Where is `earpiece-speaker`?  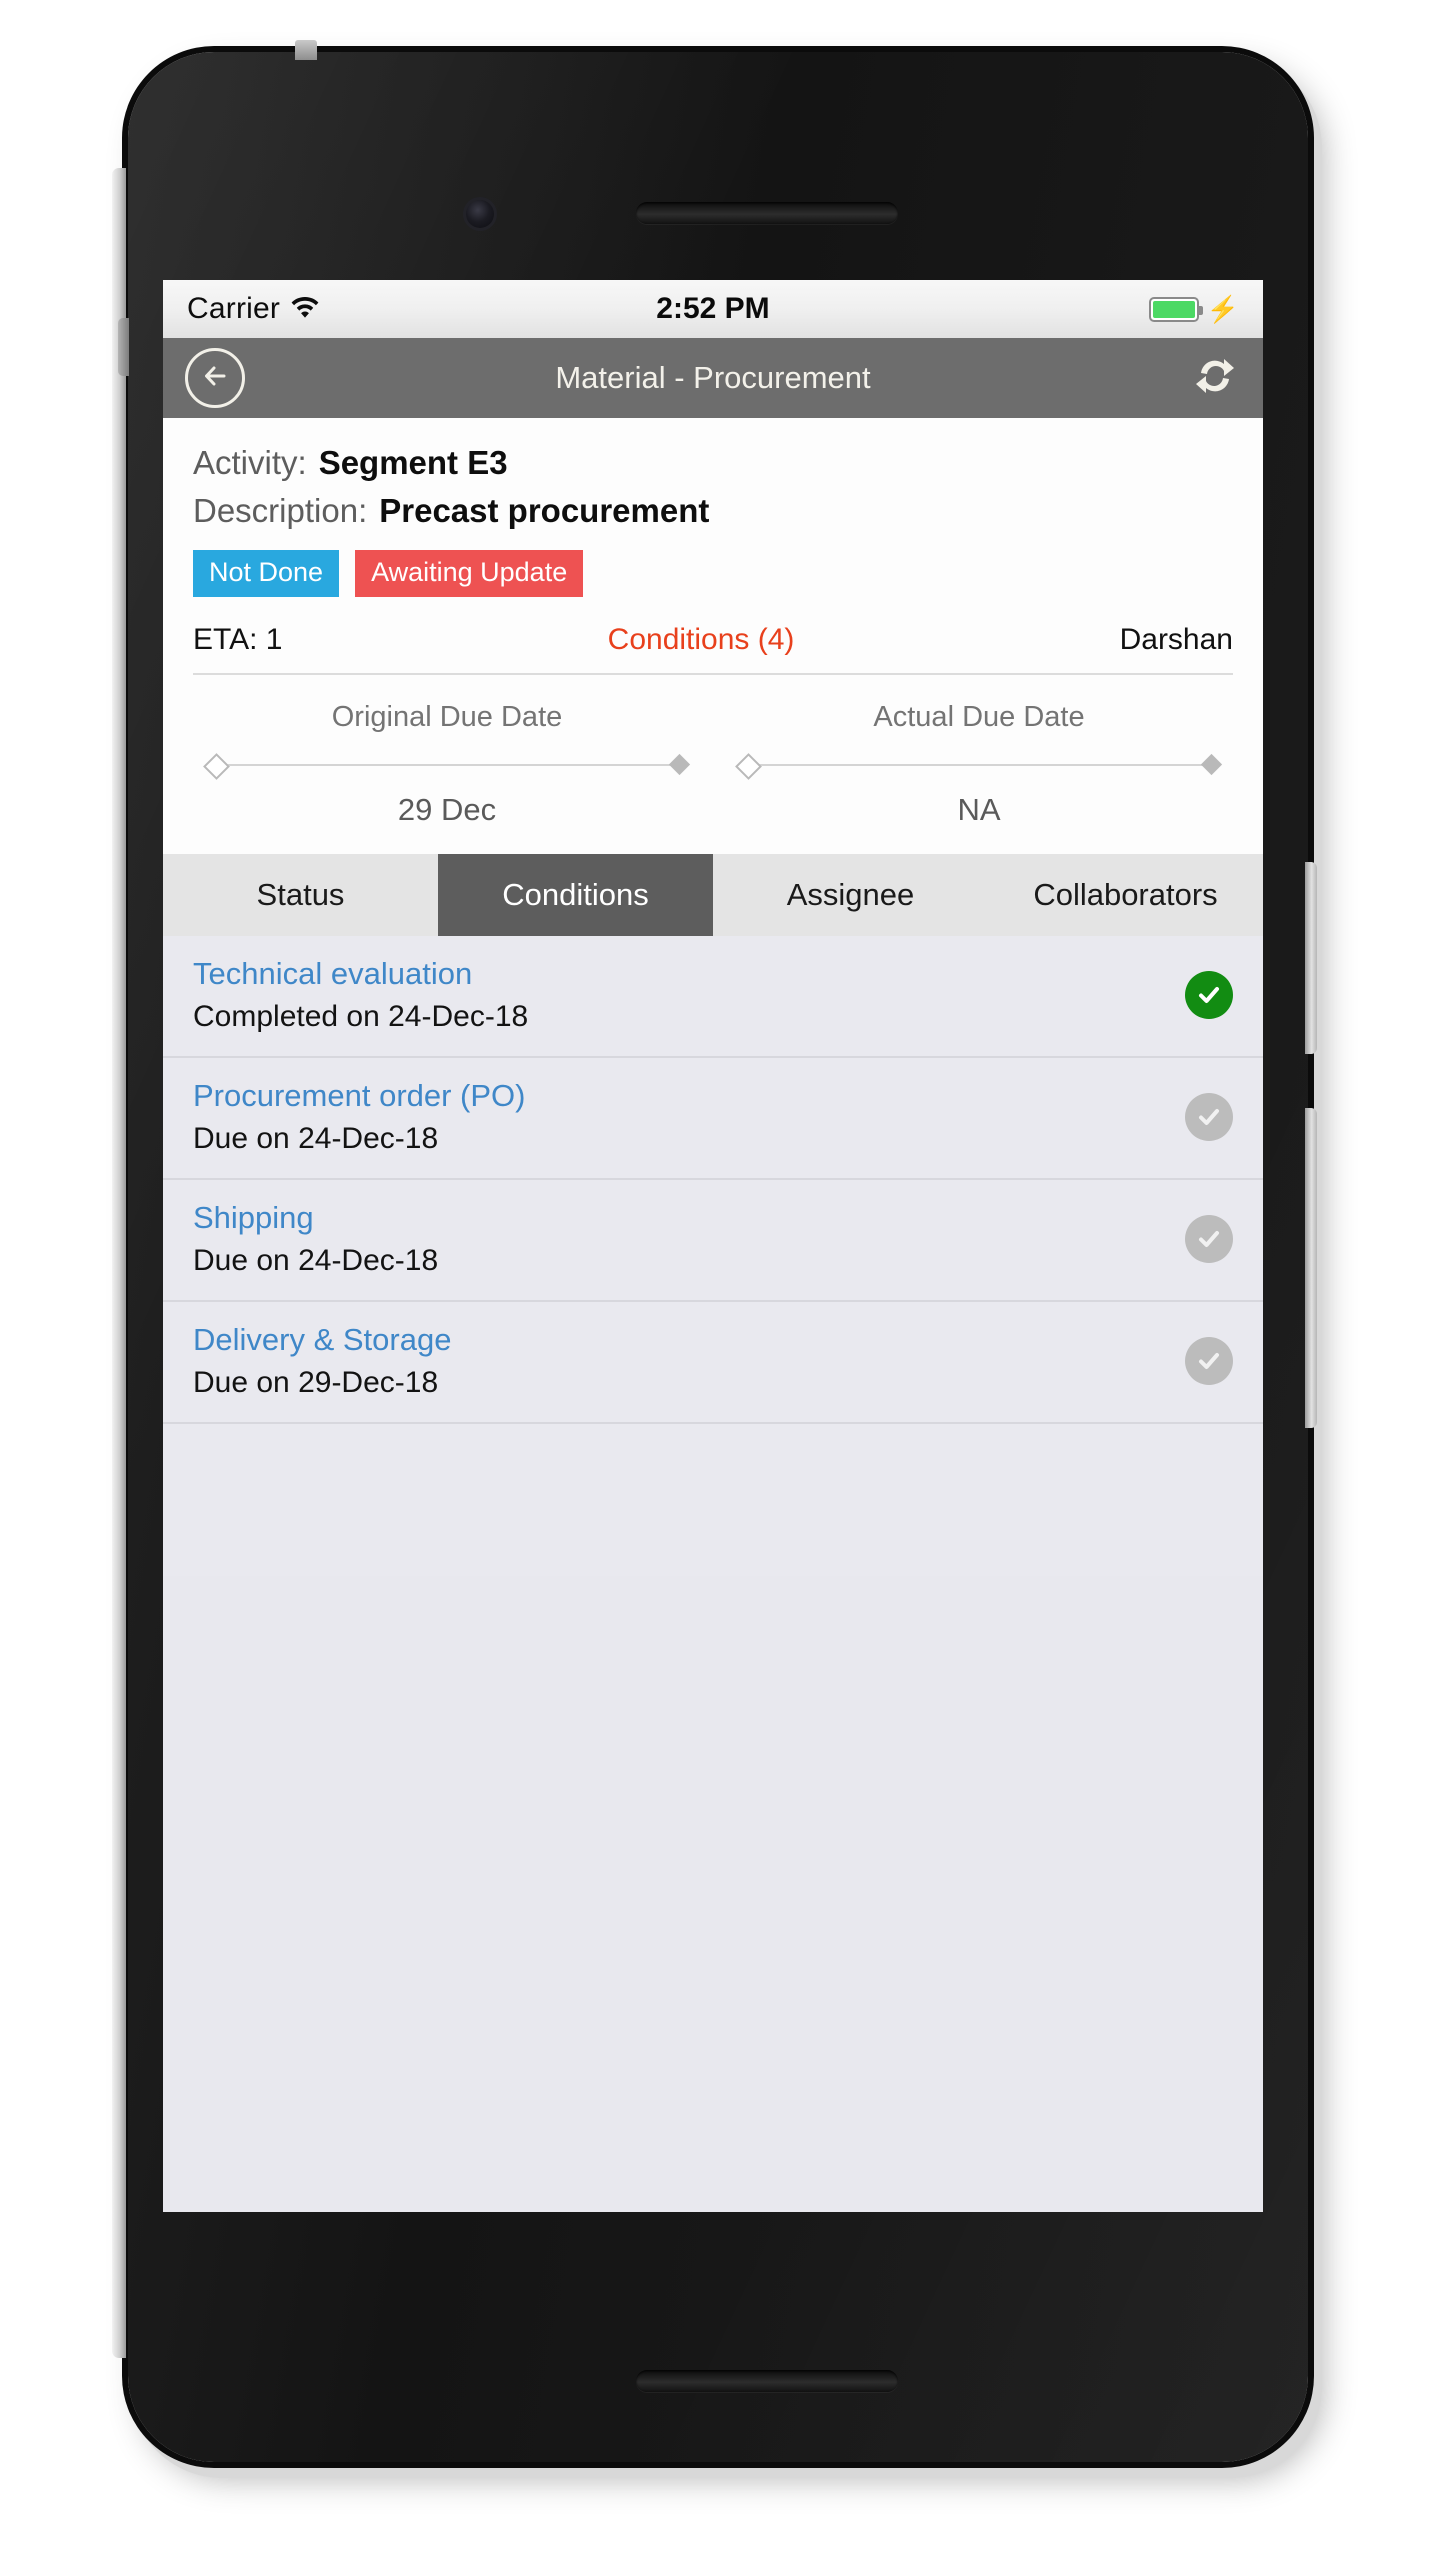
earpiece-speaker is located at coordinates (767, 213).